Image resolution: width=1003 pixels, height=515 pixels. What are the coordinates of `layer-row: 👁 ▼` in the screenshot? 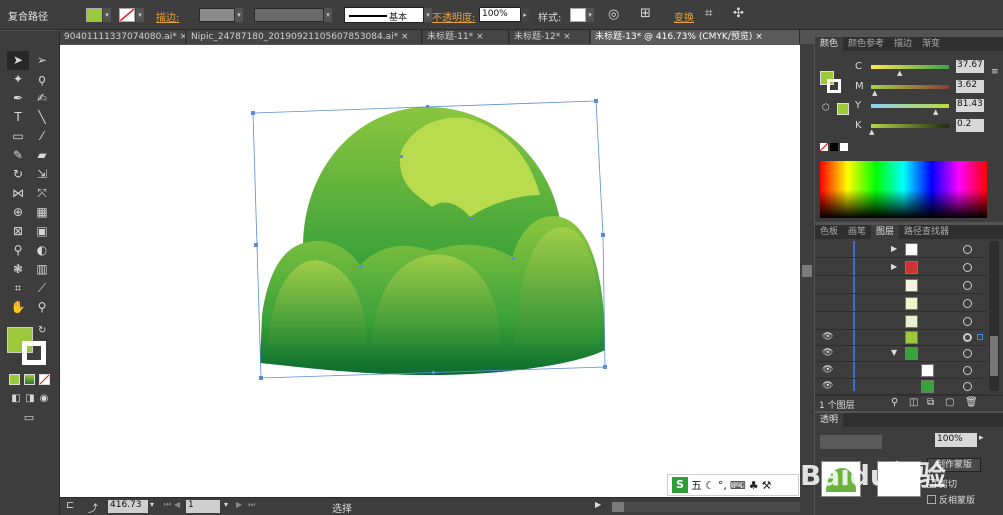 It's located at (901, 353).